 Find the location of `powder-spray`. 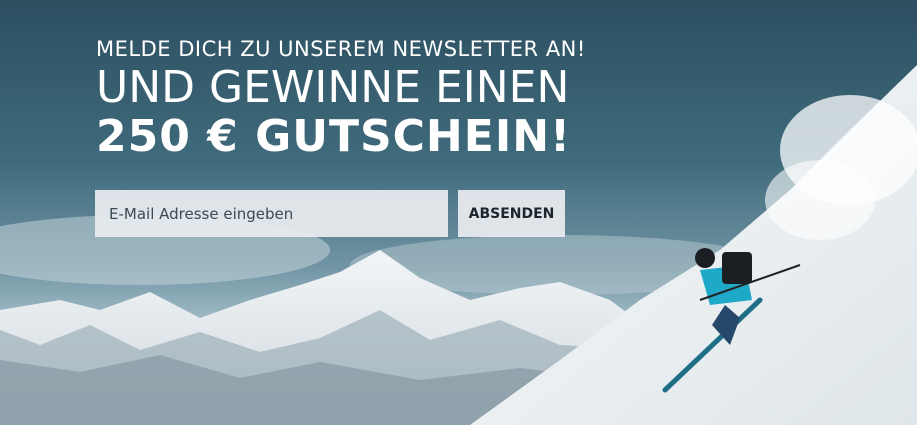

powder-spray is located at coordinates (820, 200).